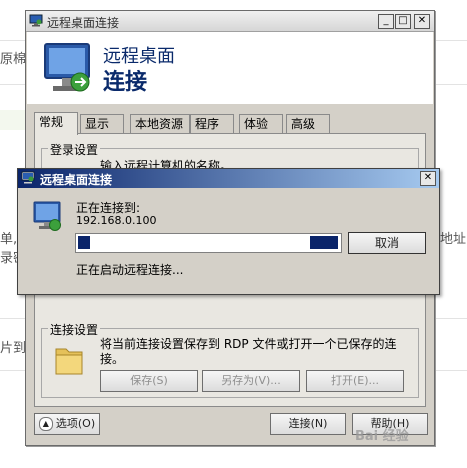  Describe the element at coordinates (230, 68) in the screenshot. I see `header-banner: 远程桌面 连接` at that location.